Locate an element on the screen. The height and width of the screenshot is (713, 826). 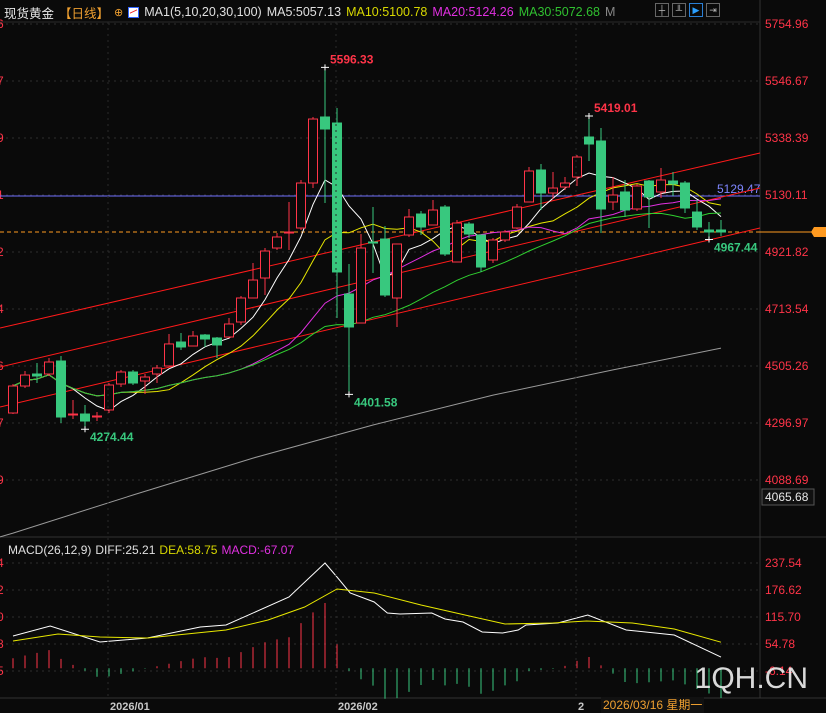
crosshair-date-label: 2026/03/16 星期一 is located at coordinates (653, 705).